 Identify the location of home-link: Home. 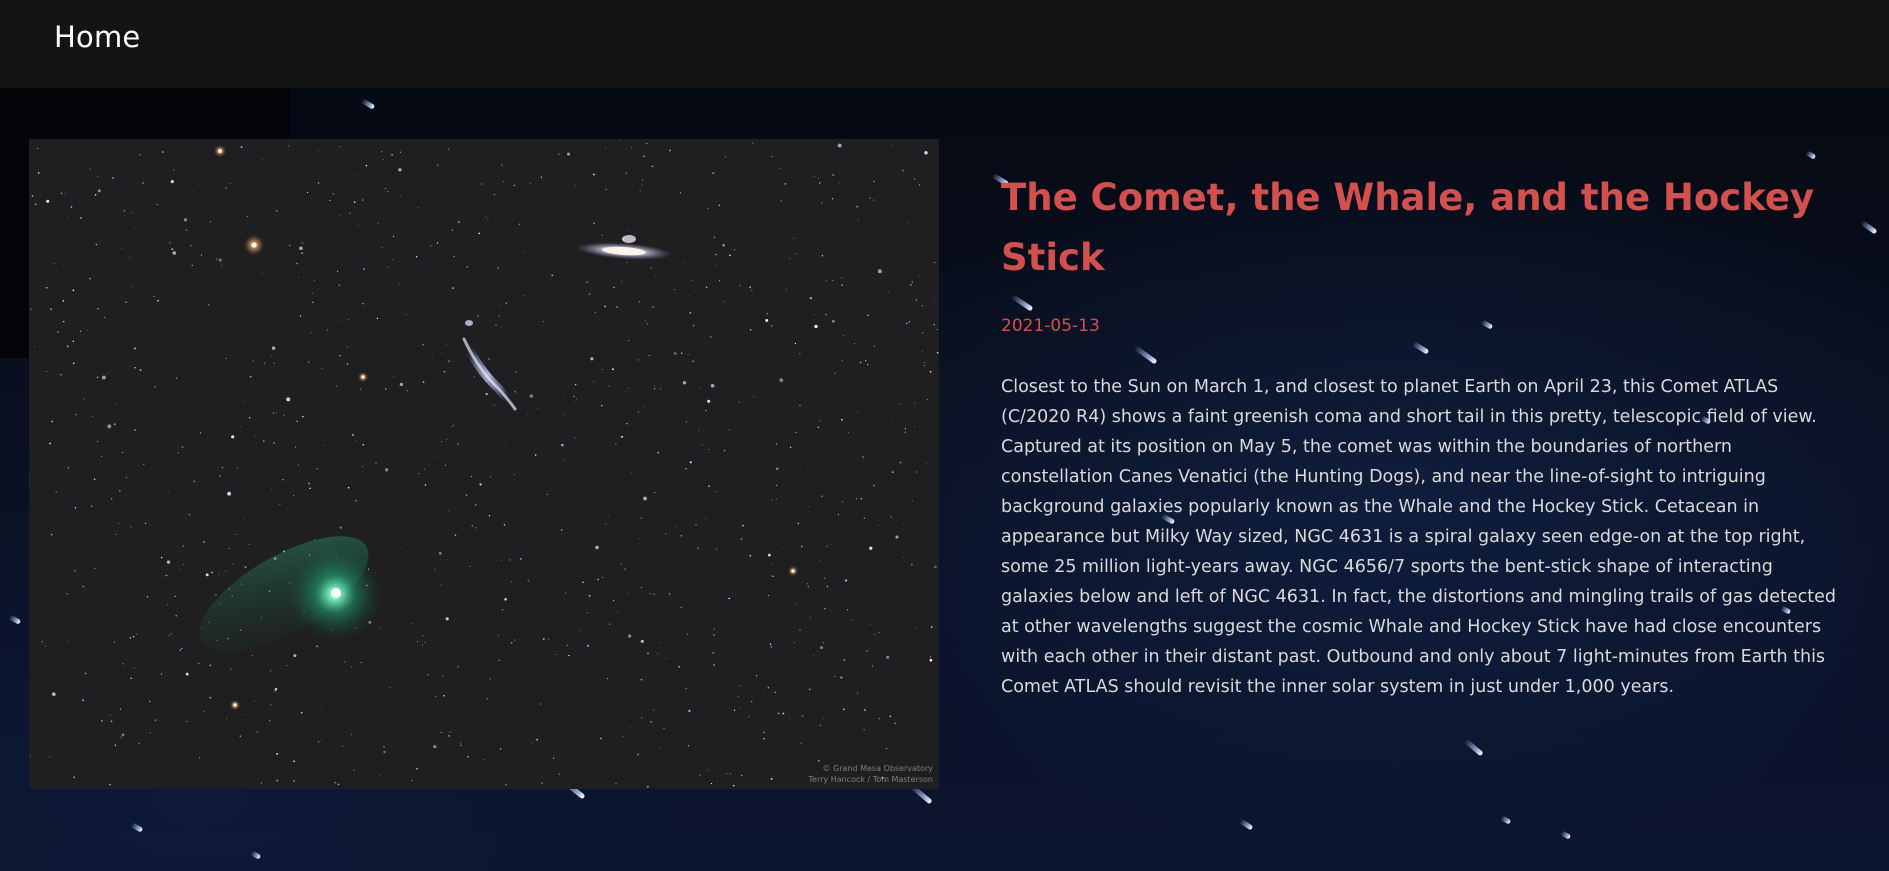
(97, 37).